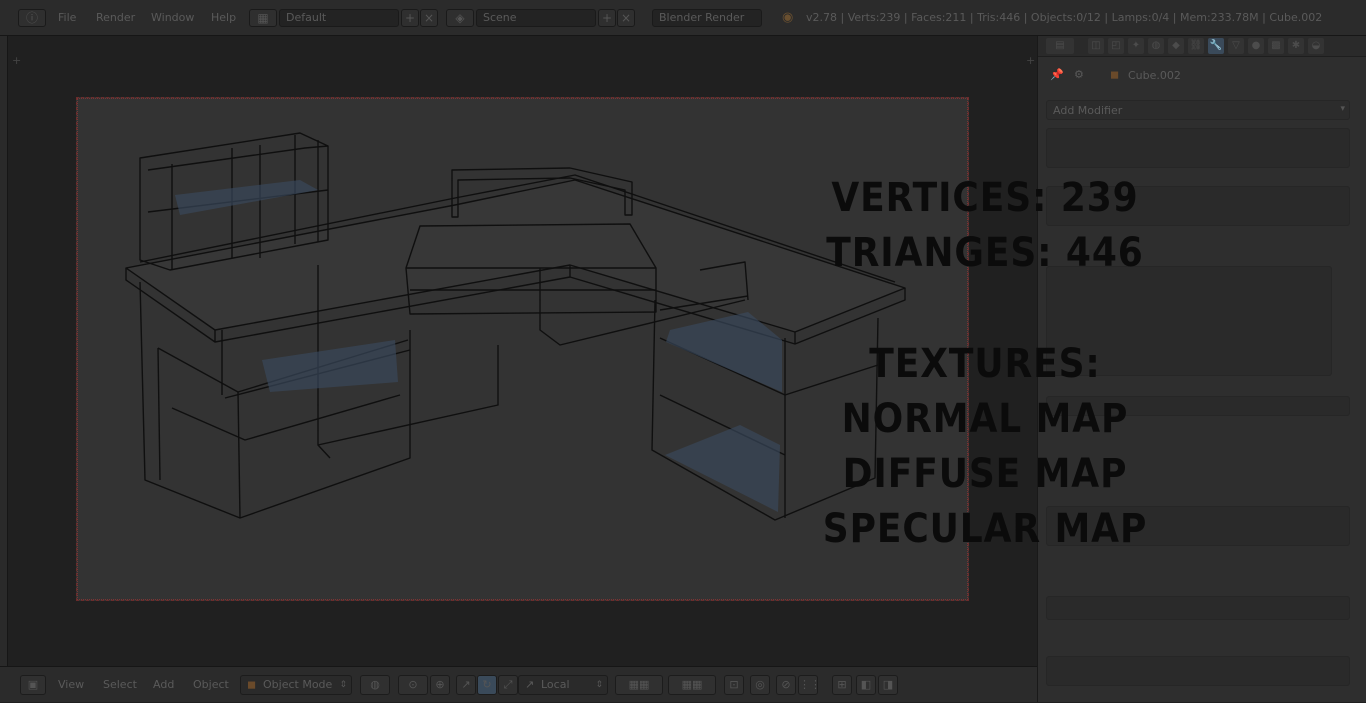  Describe the element at coordinates (1216, 46) in the screenshot. I see `modifiers-tab-icon: 🔧` at that location.